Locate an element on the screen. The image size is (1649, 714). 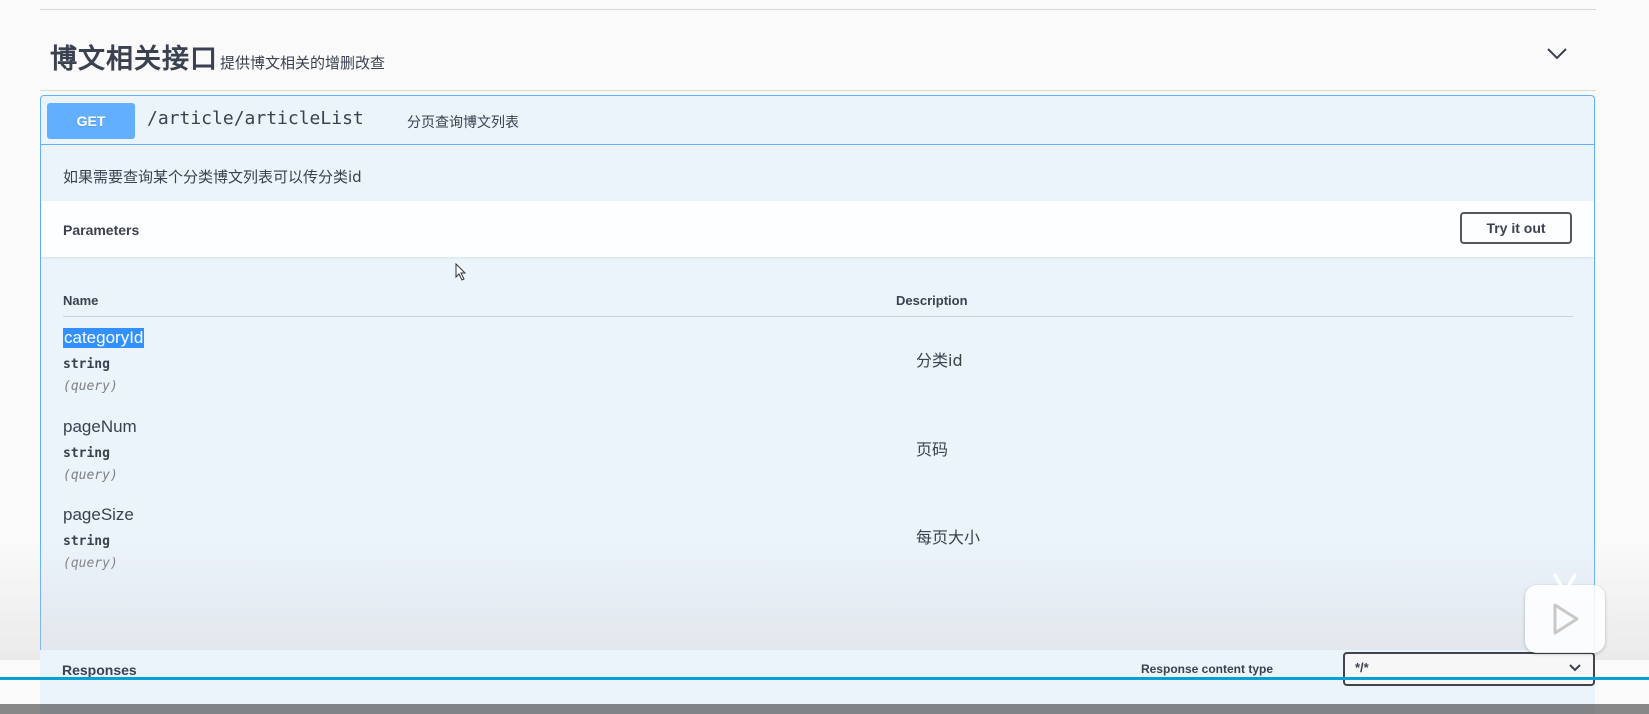
column-header-name: Name is located at coordinates (81, 300).